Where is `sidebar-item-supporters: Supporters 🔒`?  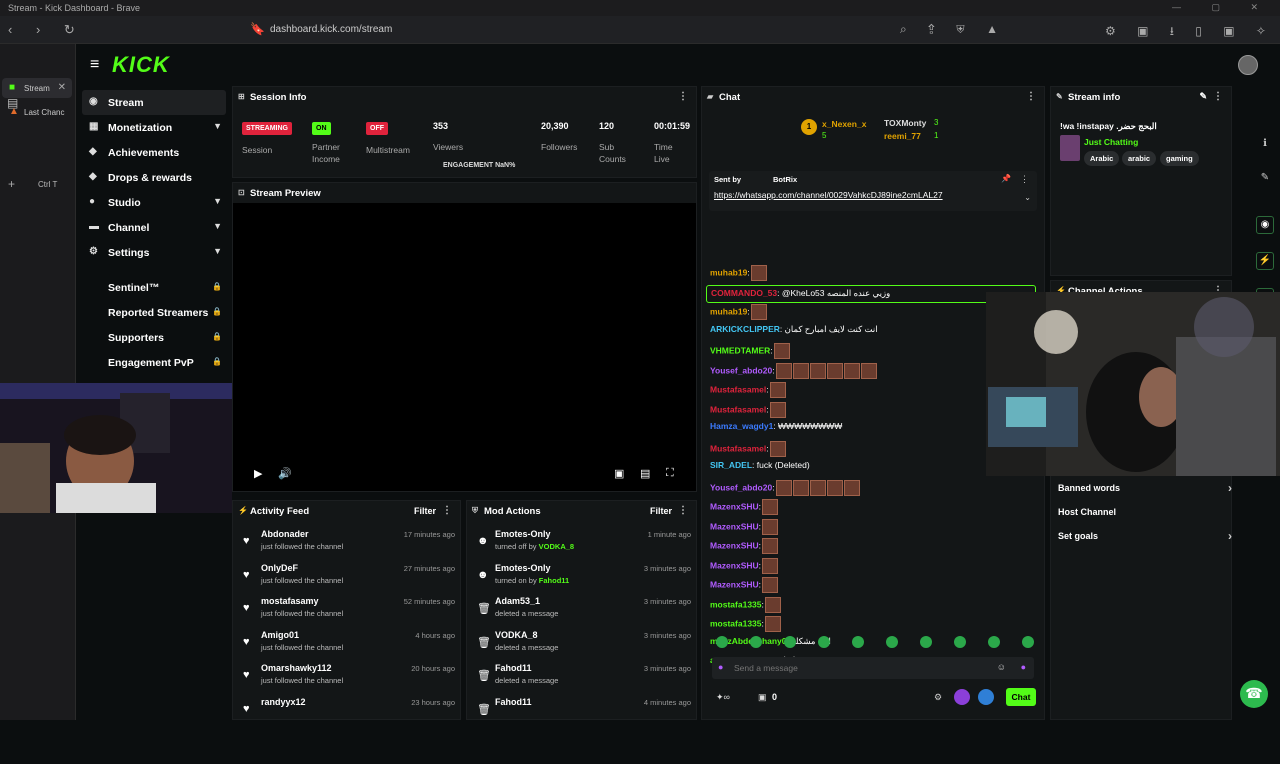 sidebar-item-supporters: Supporters 🔒 is located at coordinates (154, 337).